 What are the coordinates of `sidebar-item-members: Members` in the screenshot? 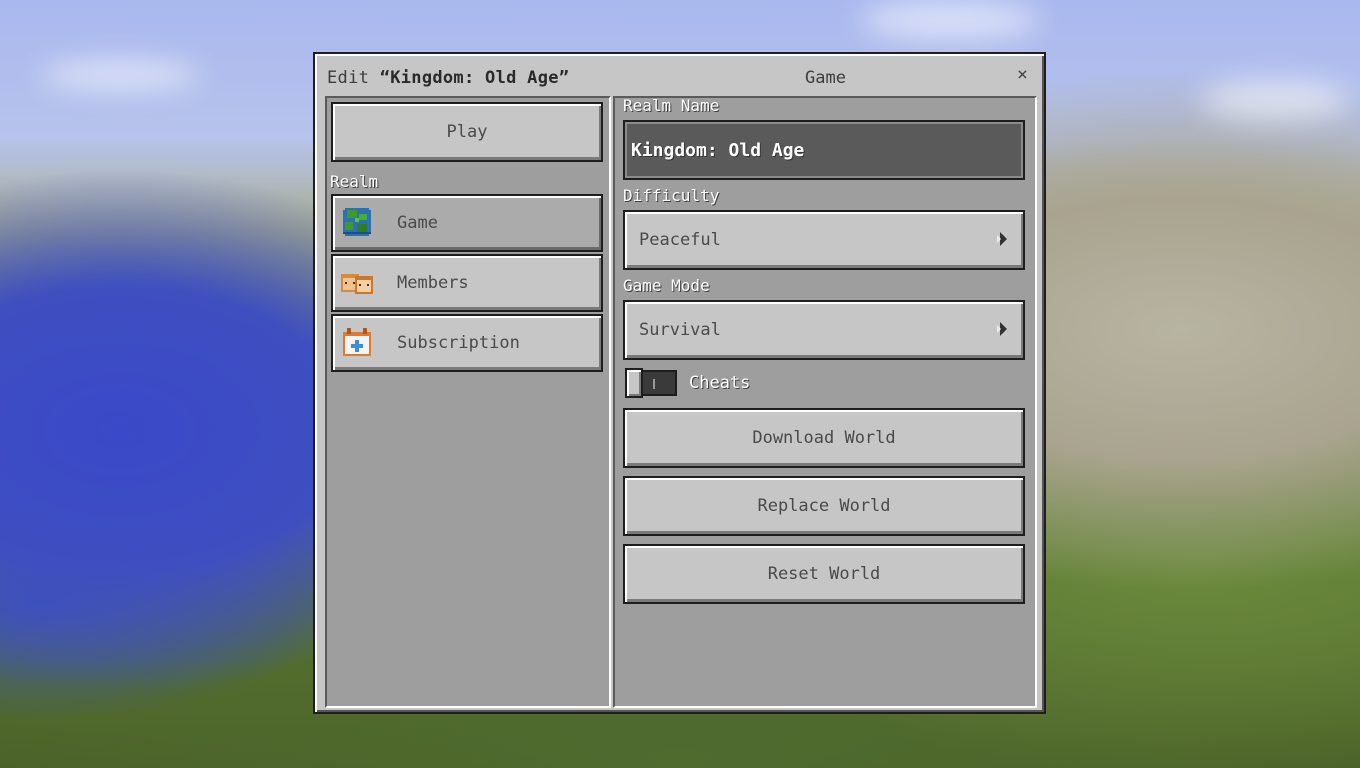 It's located at (467, 283).